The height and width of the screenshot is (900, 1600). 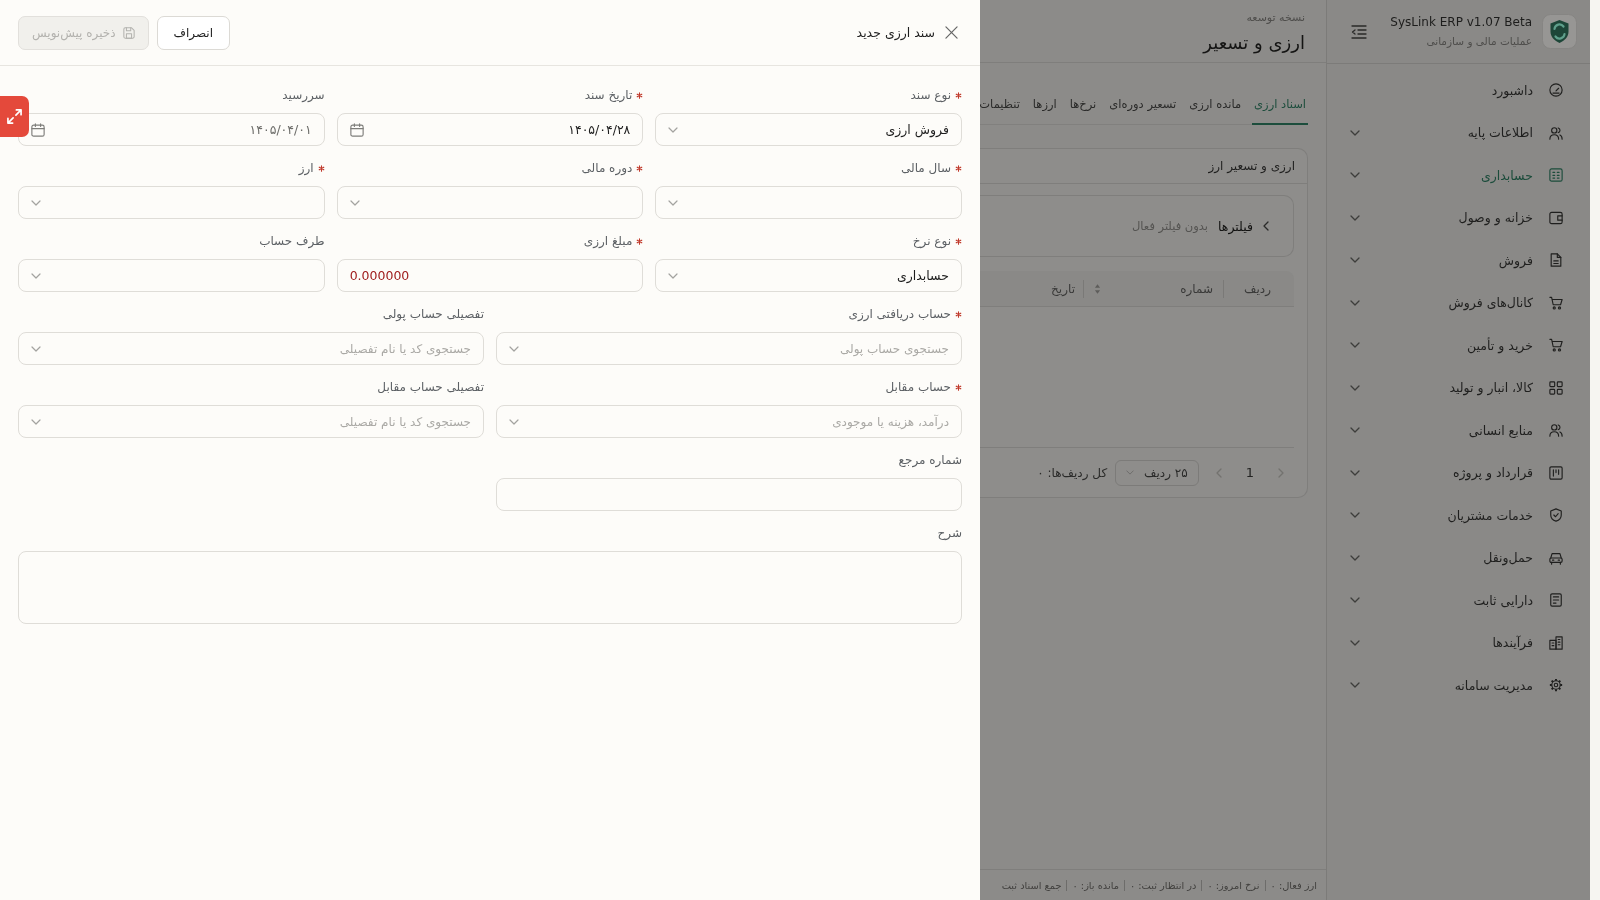 What do you see at coordinates (1083, 106) in the screenshot?
I see `tab: نرخ‌ها` at bounding box center [1083, 106].